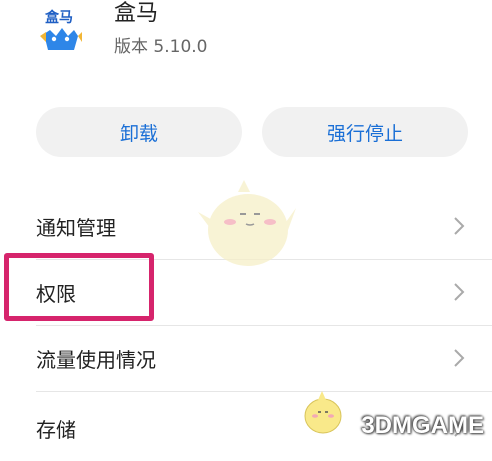 The height and width of the screenshot is (461, 492). Describe the element at coordinates (76, 227) in the screenshot. I see `row-label: 通知管理` at that location.